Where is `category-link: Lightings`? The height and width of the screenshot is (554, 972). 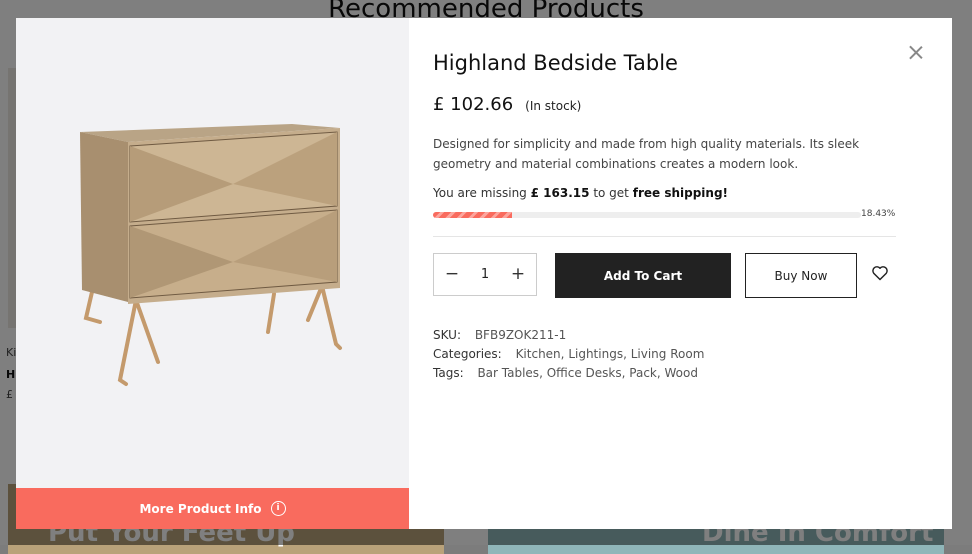 category-link: Lightings is located at coordinates (595, 354).